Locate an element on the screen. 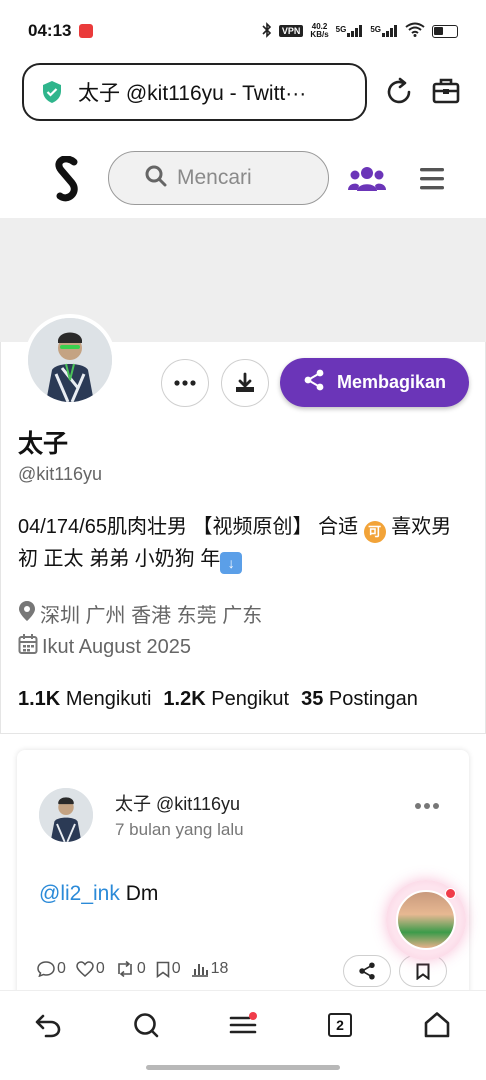  reload-icon is located at coordinates (399, 92).